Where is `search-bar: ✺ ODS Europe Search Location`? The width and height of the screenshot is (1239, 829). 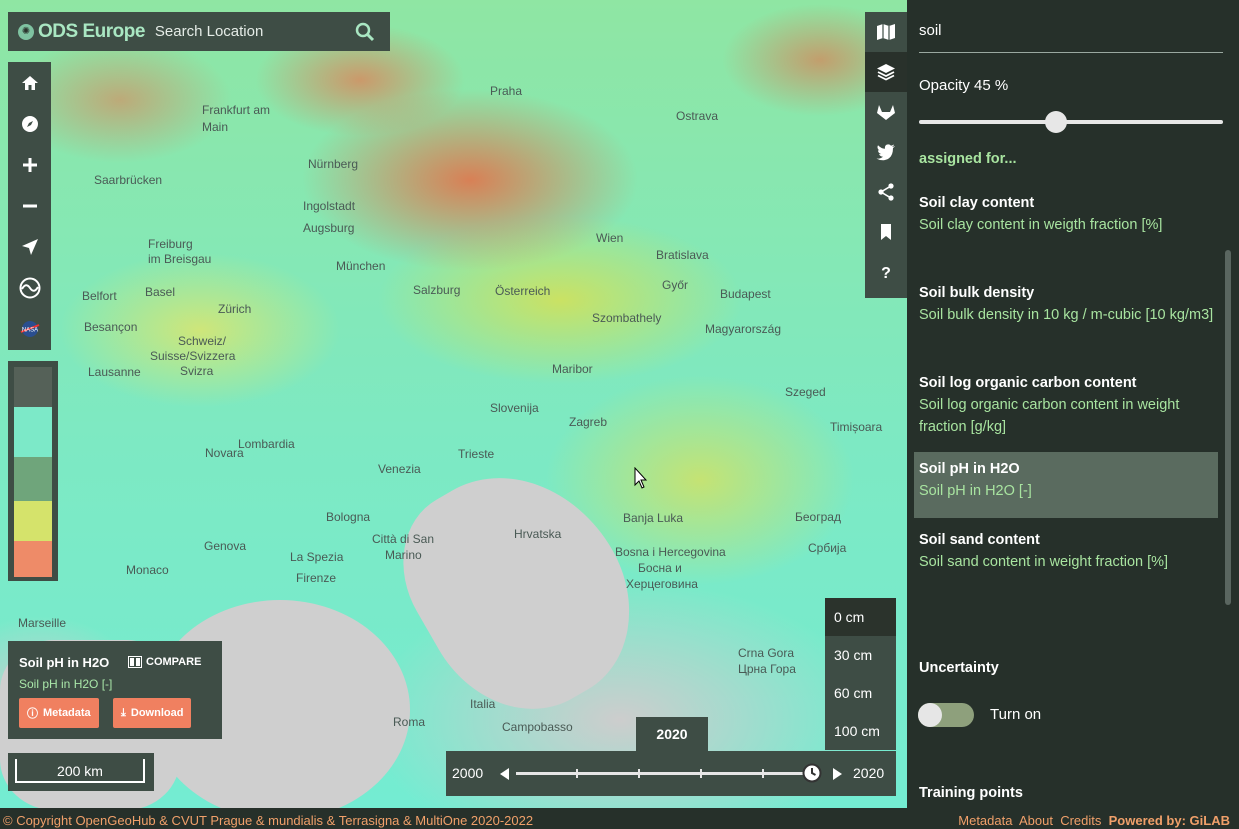 search-bar: ✺ ODS Europe Search Location is located at coordinates (199, 31).